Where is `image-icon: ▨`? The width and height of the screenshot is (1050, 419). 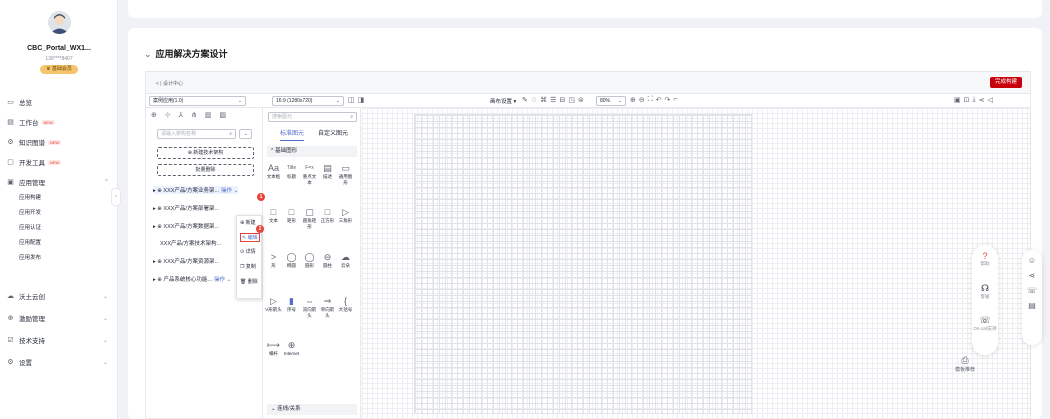 image-icon: ▨ is located at coordinates (223, 115).